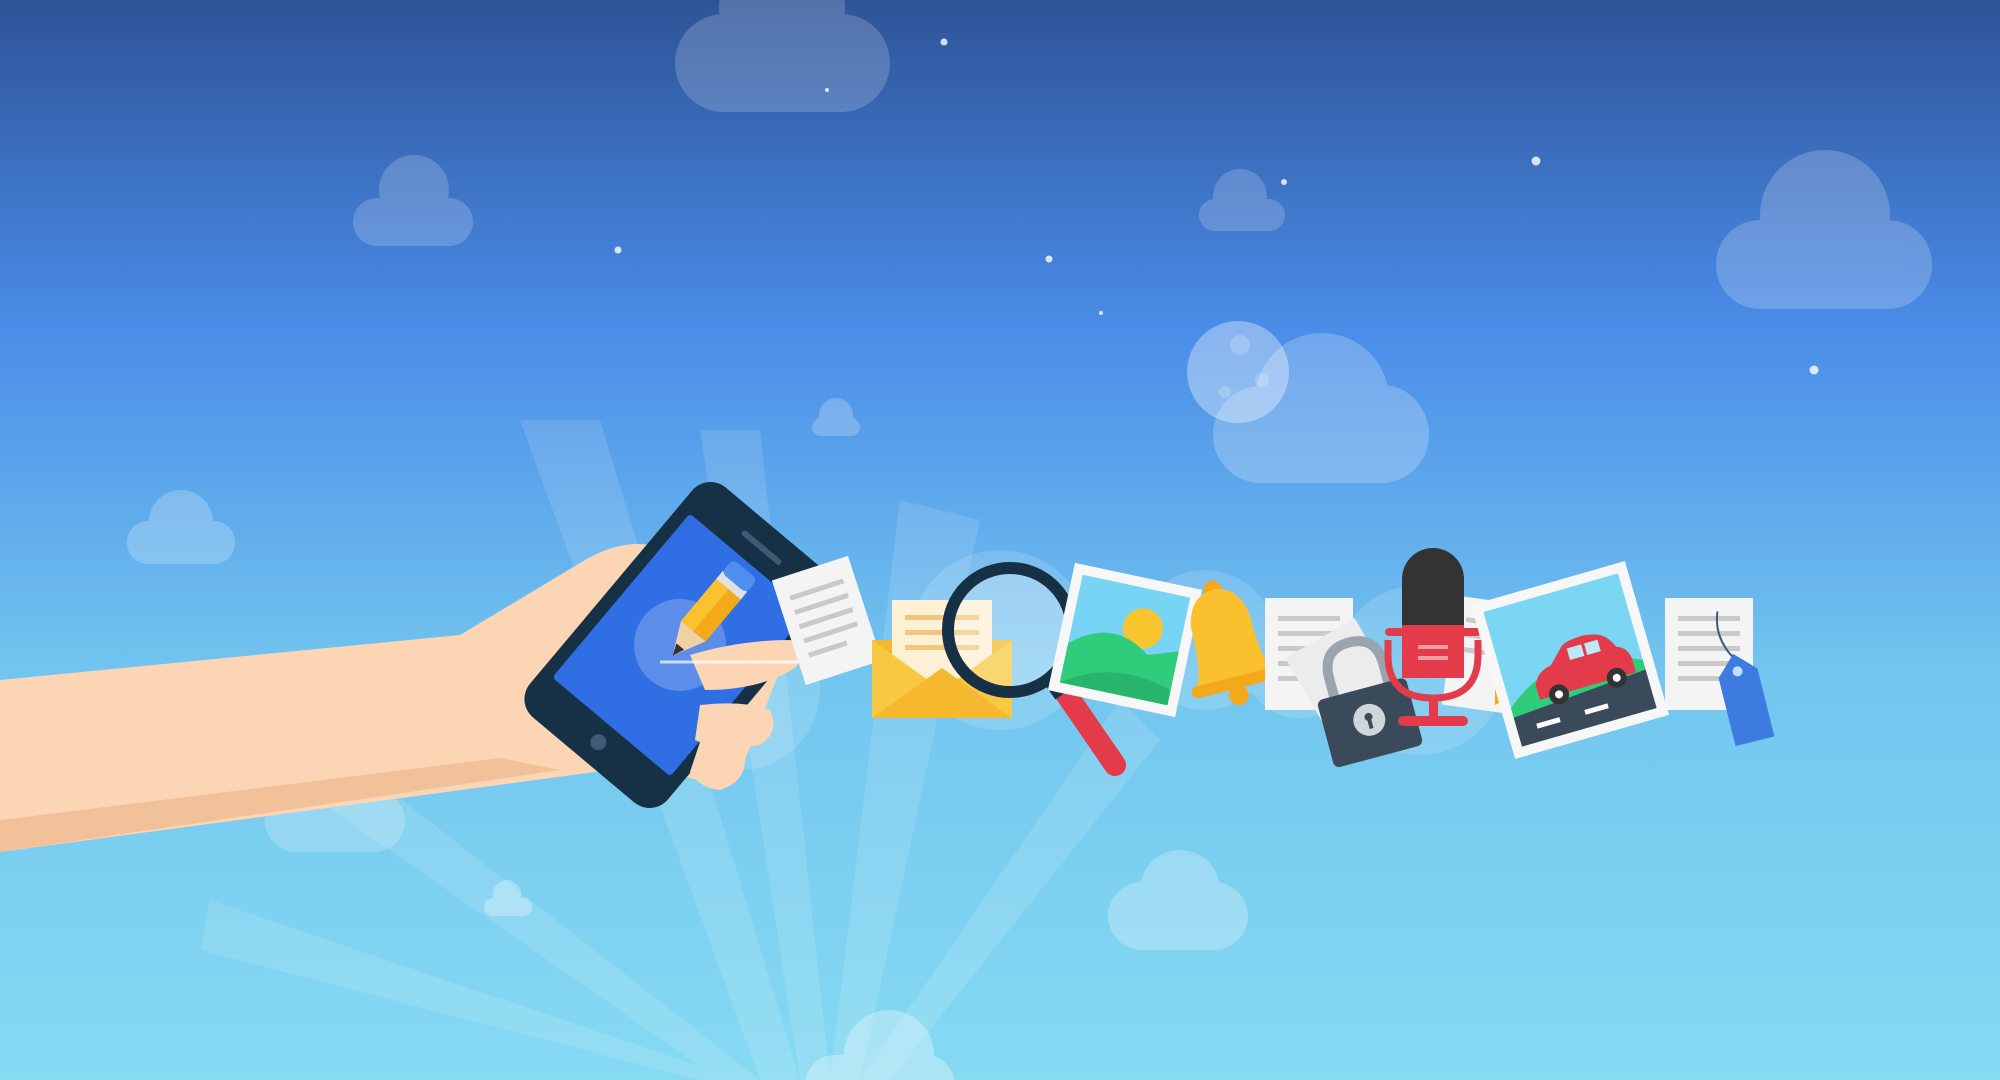  What do you see at coordinates (1125, 640) in the screenshot?
I see `photo-landscape-icon` at bounding box center [1125, 640].